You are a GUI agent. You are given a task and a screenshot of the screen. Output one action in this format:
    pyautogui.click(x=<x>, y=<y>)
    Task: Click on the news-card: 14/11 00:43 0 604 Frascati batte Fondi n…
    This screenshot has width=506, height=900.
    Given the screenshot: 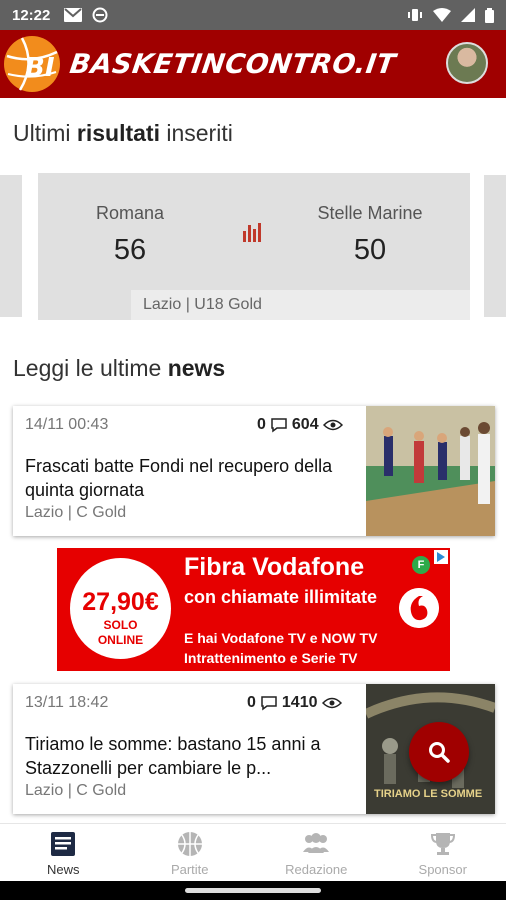 What is the action you would take?
    pyautogui.click(x=254, y=471)
    